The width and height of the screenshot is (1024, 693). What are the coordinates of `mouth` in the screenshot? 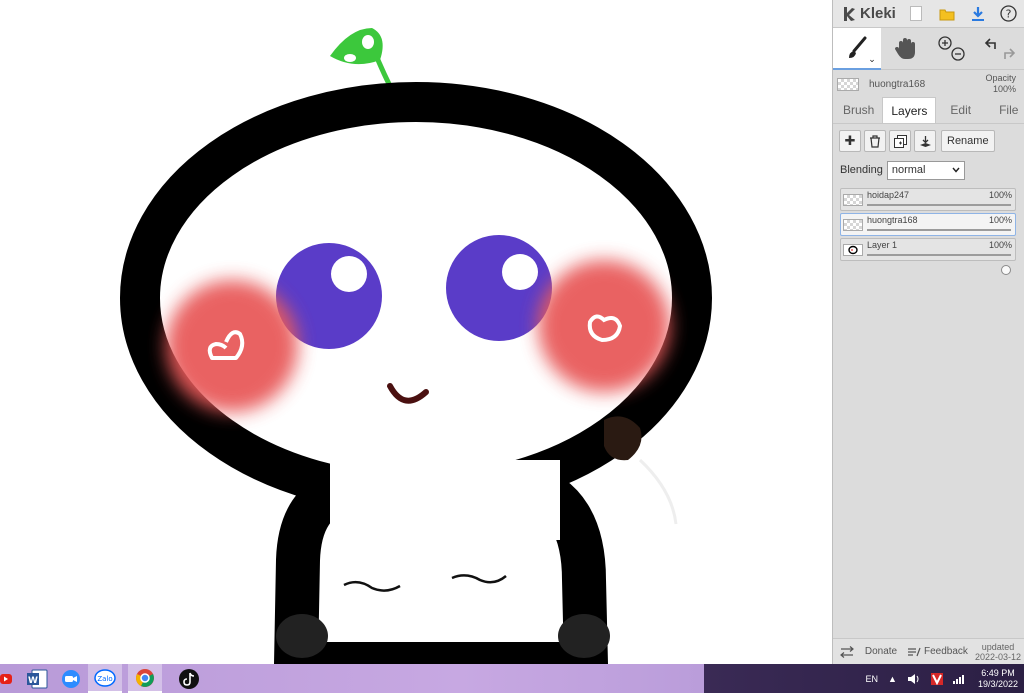 It's located at (408, 393).